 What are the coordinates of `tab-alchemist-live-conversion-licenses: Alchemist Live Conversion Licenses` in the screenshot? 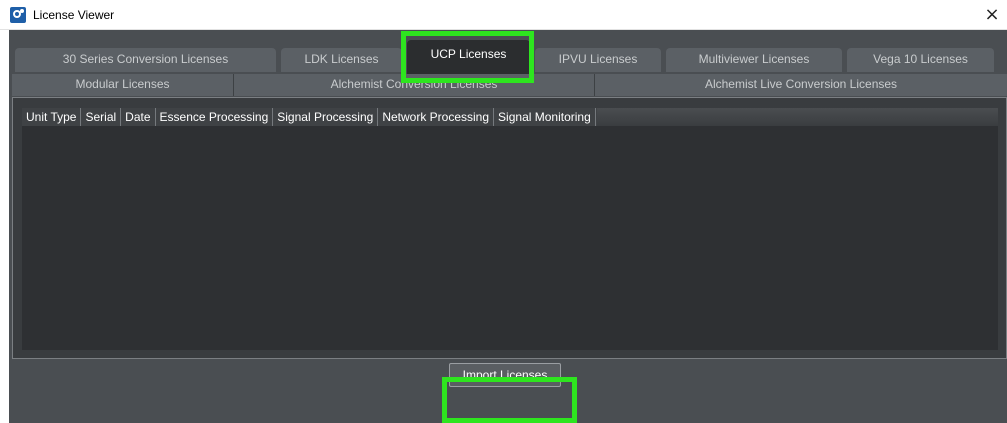 It's located at (801, 85).